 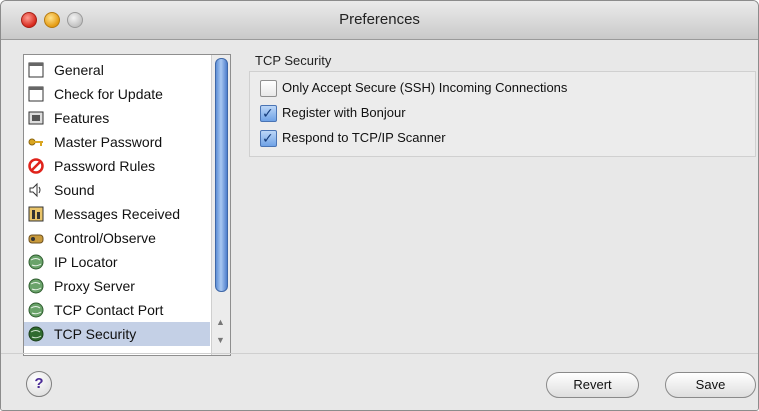 I want to click on save-button: Save, so click(x=710, y=385).